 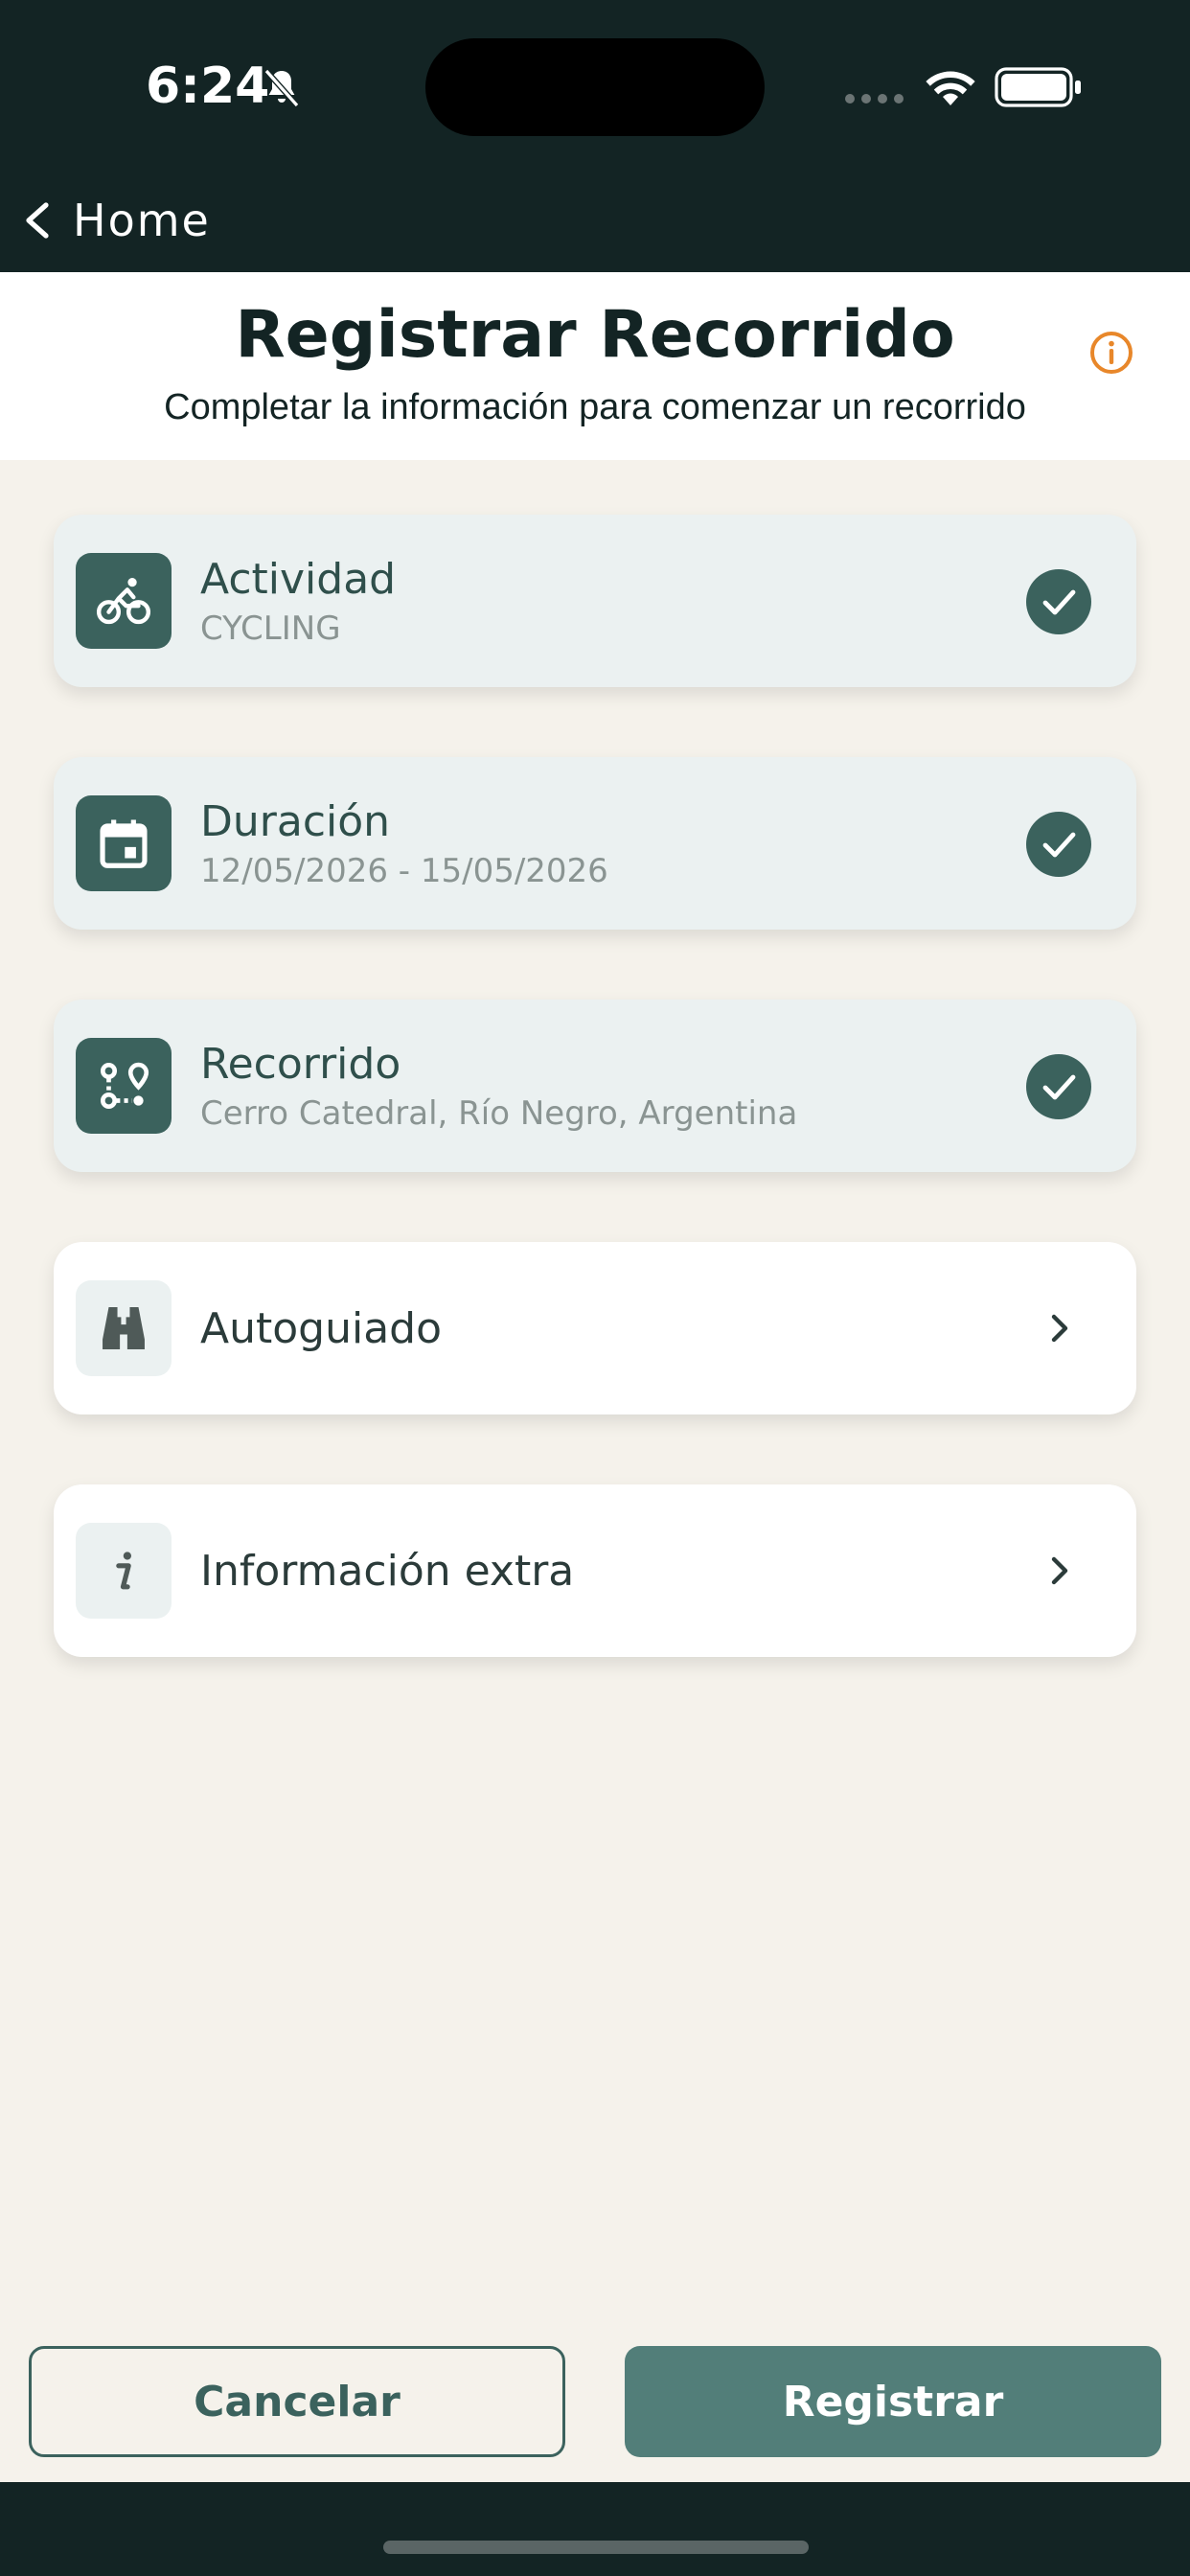 I want to click on route-icon, so click(x=125, y=1086).